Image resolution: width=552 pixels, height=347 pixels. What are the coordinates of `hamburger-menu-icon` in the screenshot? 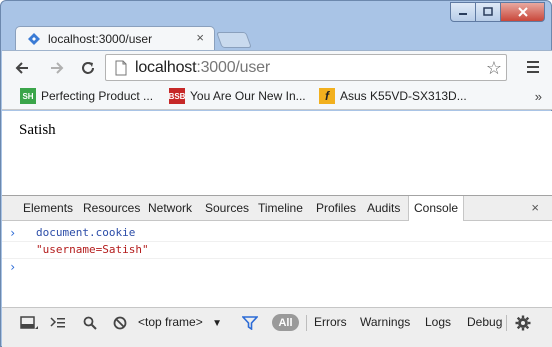 It's located at (533, 67).